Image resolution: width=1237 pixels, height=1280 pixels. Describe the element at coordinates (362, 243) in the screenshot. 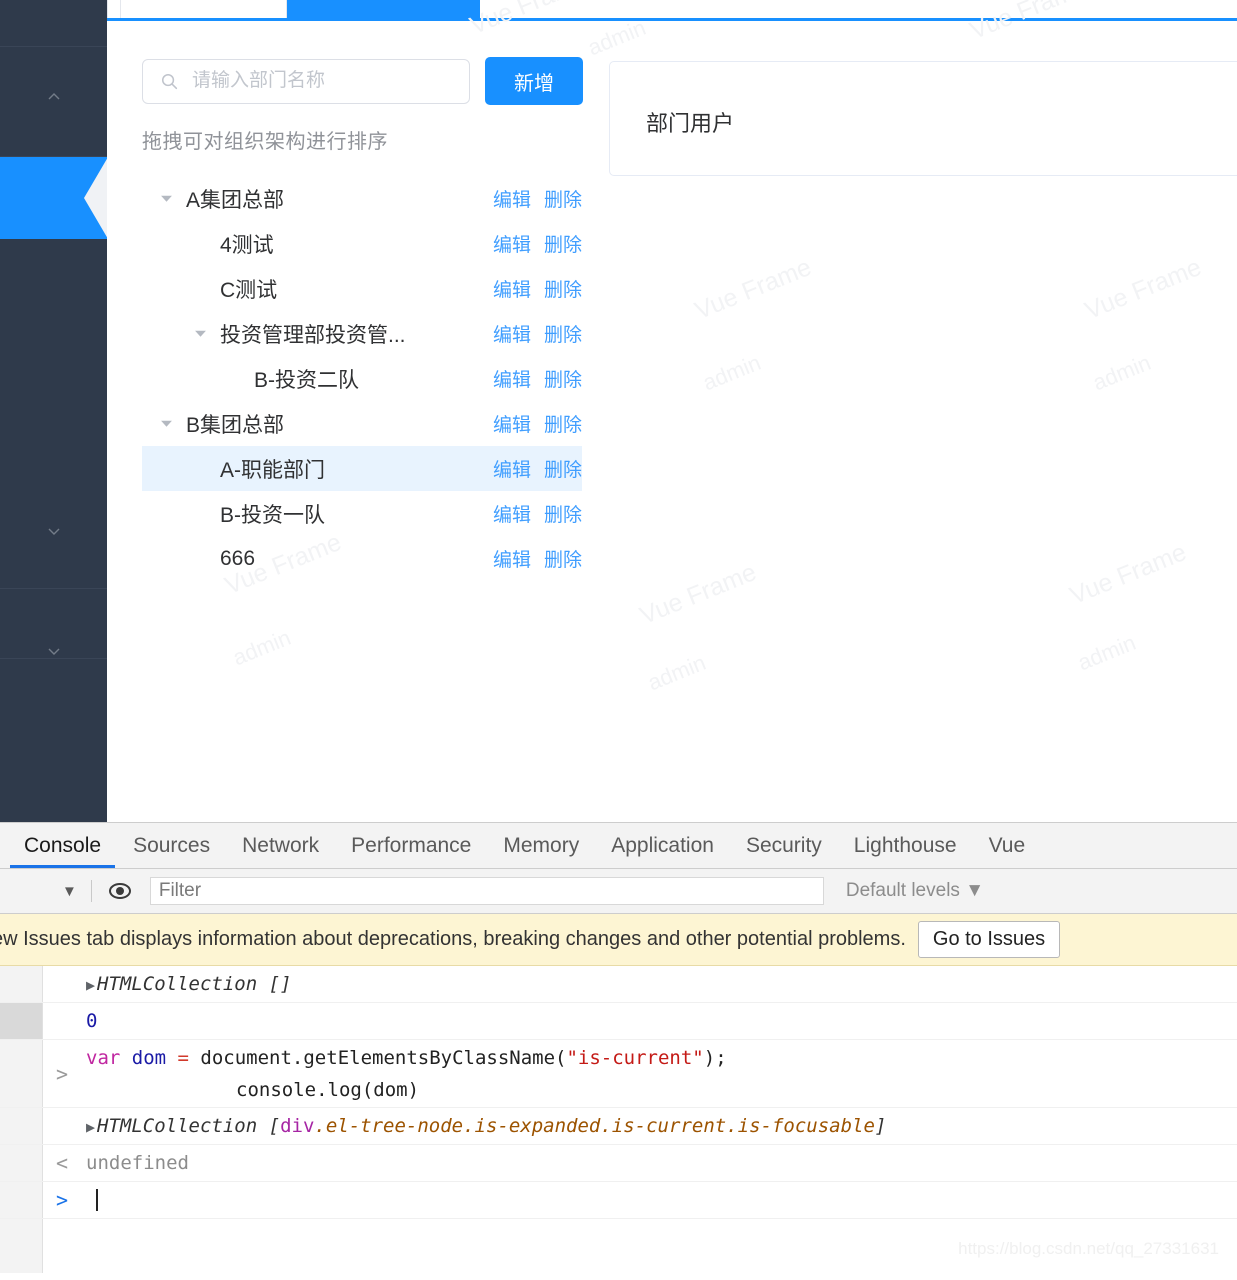

I see `tree-node: 4测试 编辑 删除` at that location.